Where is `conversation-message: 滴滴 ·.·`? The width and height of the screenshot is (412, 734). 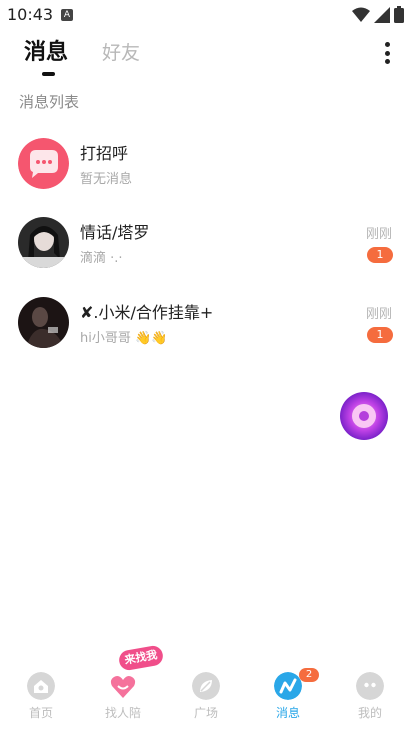
conversation-message: 滴滴 ·.· is located at coordinates (101, 258).